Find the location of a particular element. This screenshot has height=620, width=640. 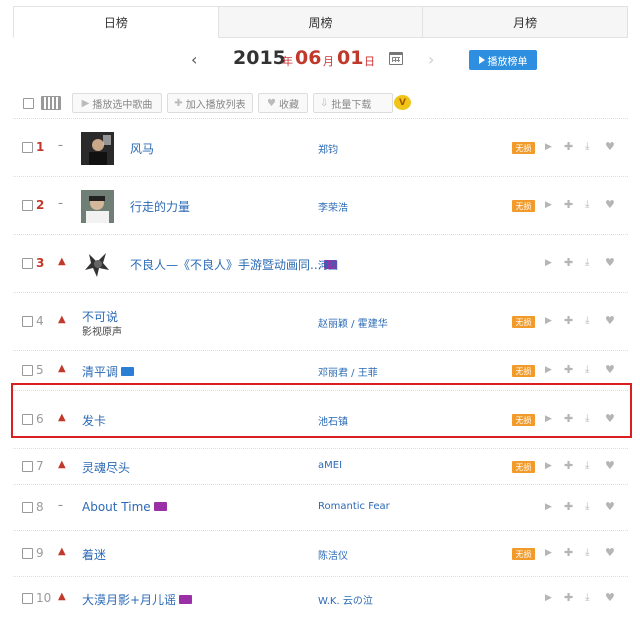

lossless-badge: 无损 is located at coordinates (523, 554).